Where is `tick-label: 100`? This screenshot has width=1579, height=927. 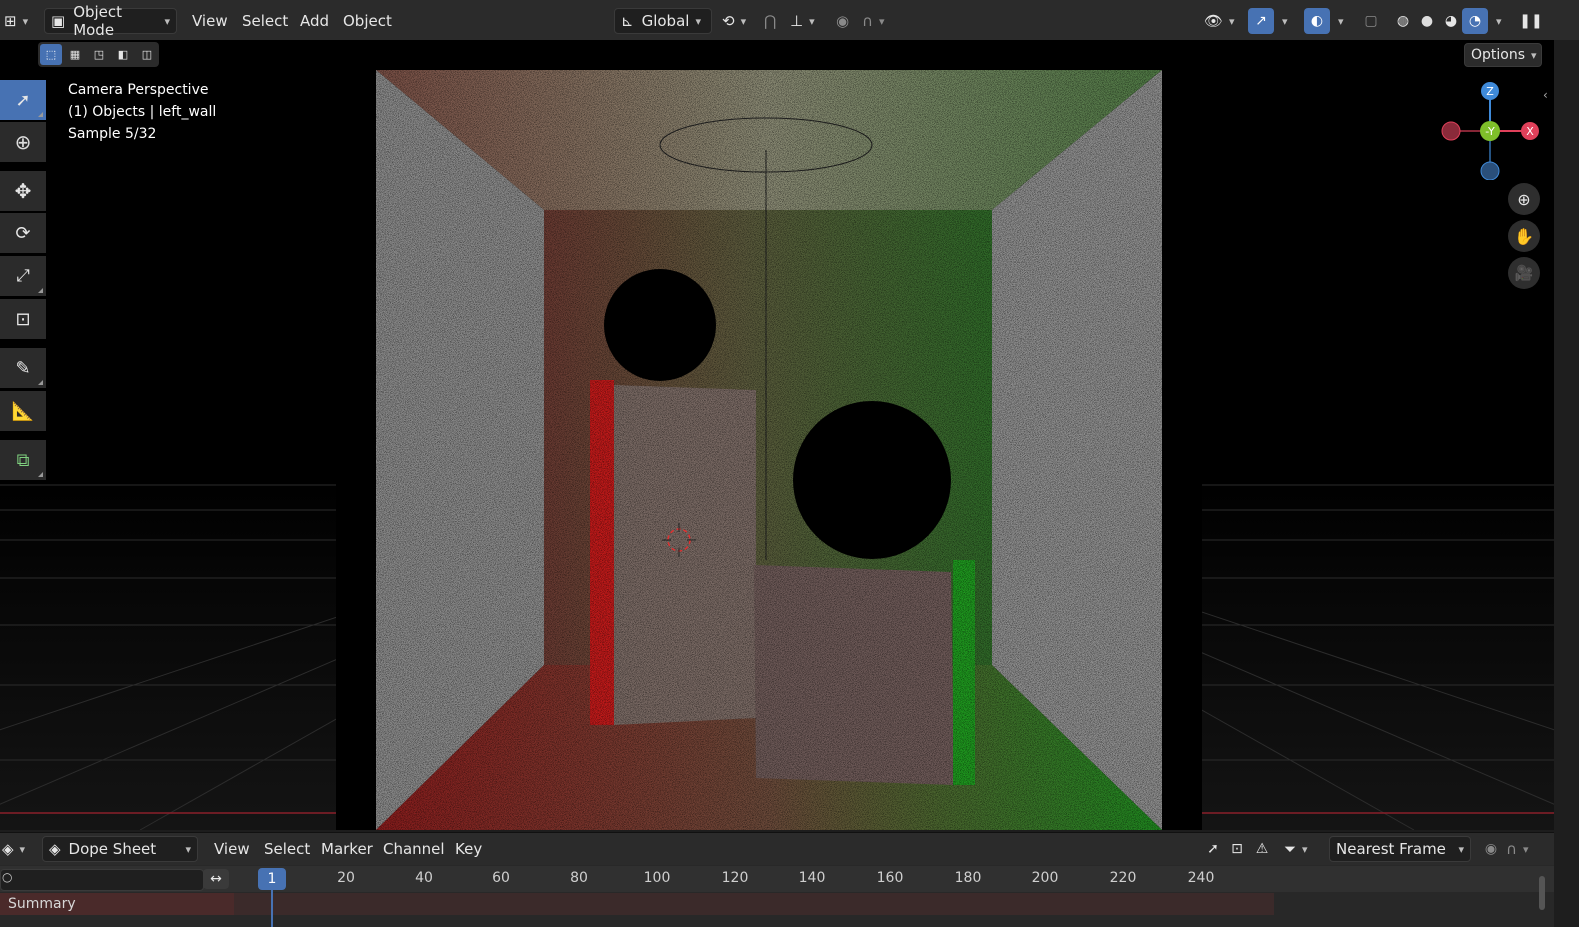
tick-label: 100 is located at coordinates (657, 878).